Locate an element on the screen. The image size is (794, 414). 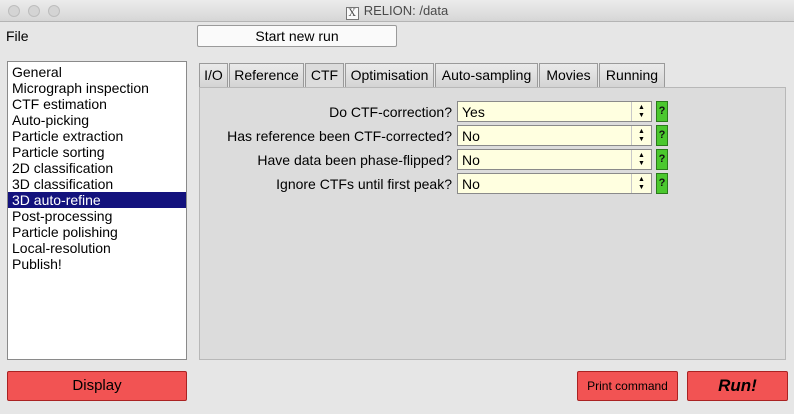
option-row-ignore-ctfs-first-peak: Ignore CTFs until first peak? No ▲ ▼ ? is located at coordinates (492, 184).